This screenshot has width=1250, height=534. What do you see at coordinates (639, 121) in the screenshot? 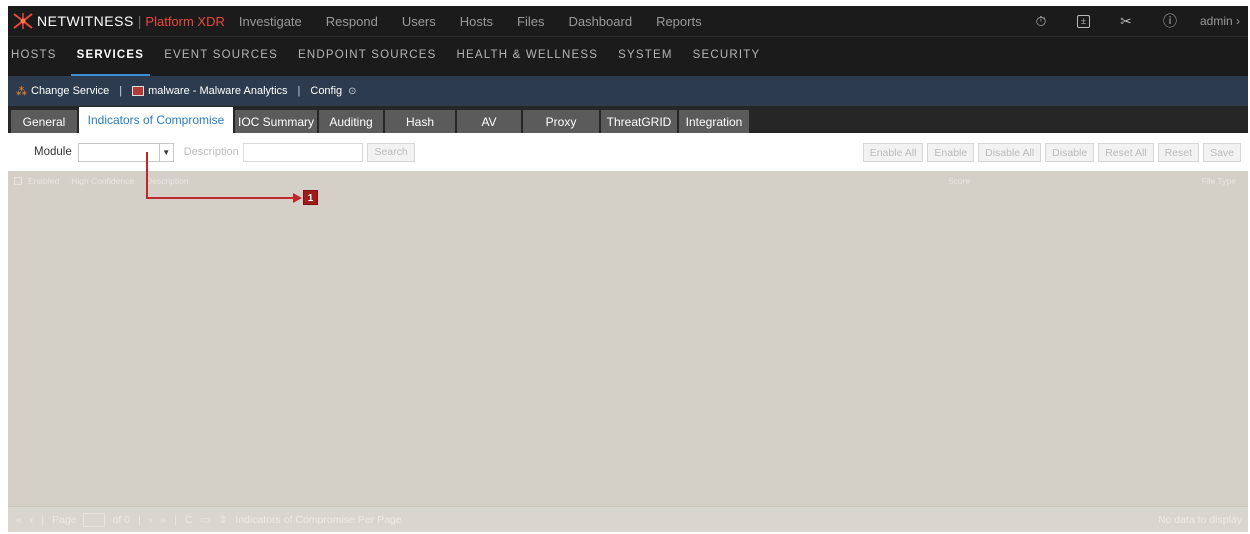
I see `tab-threatgrid: ThreatGRID` at bounding box center [639, 121].